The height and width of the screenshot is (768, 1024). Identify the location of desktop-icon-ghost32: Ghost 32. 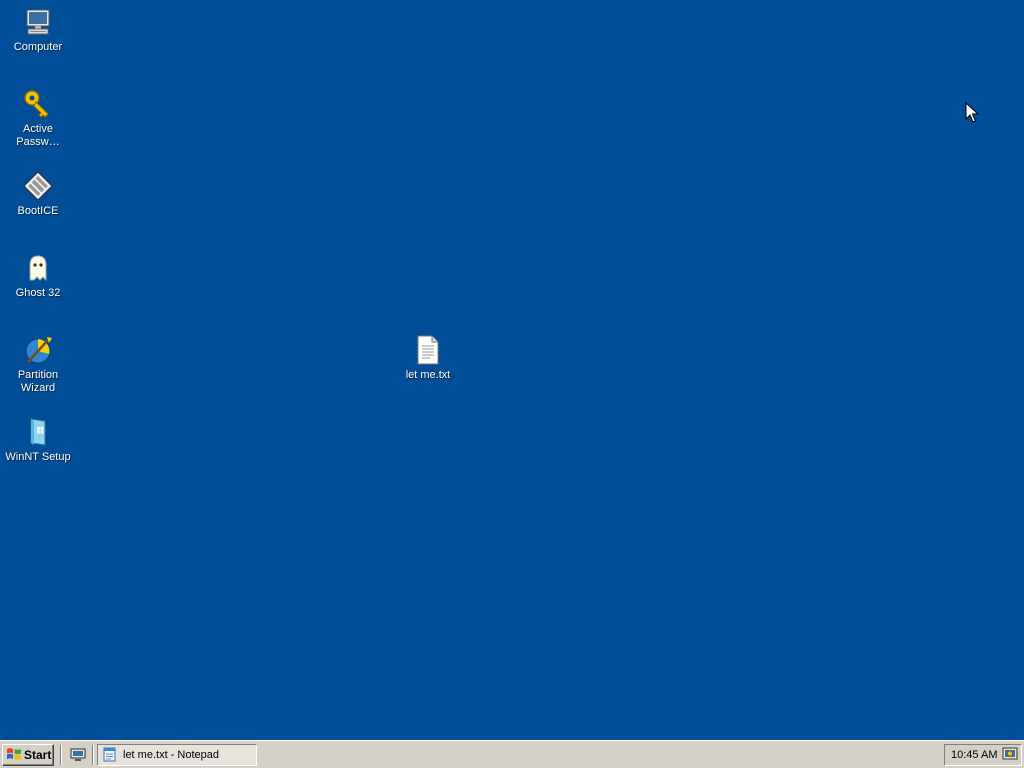
(38, 276).